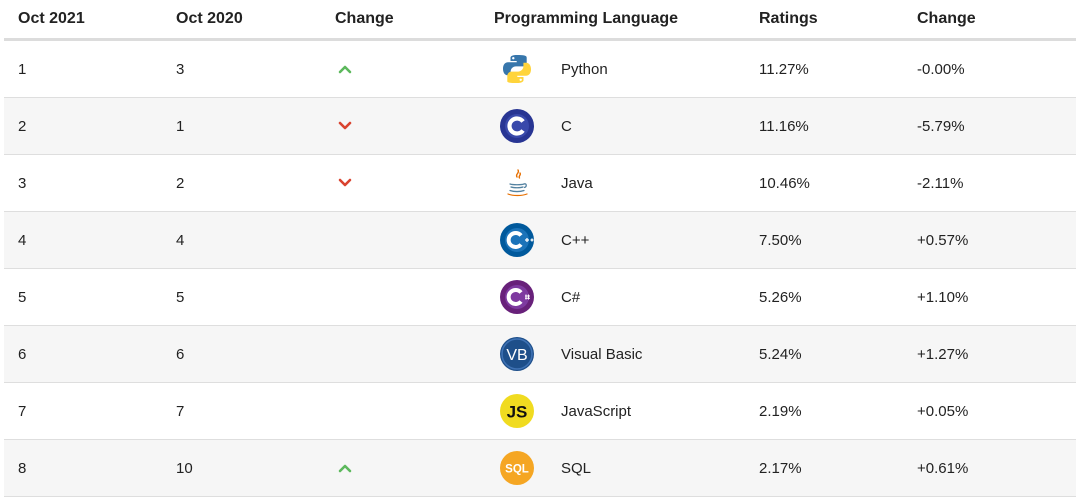 The image size is (1080, 498). I want to click on language-cell: Java, so click(626, 183).